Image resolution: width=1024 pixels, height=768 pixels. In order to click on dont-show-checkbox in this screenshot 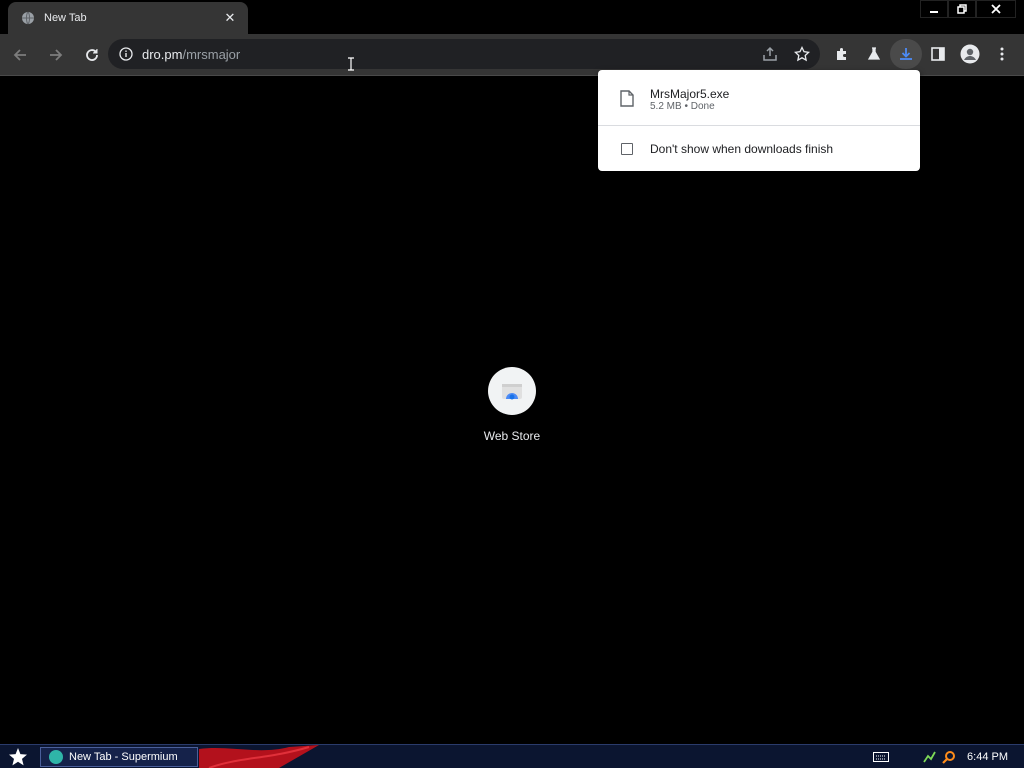, I will do `click(627, 148)`.